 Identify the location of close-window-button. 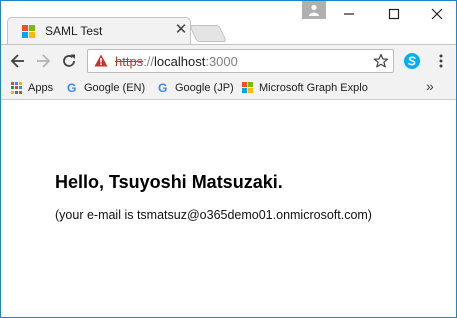
(437, 14).